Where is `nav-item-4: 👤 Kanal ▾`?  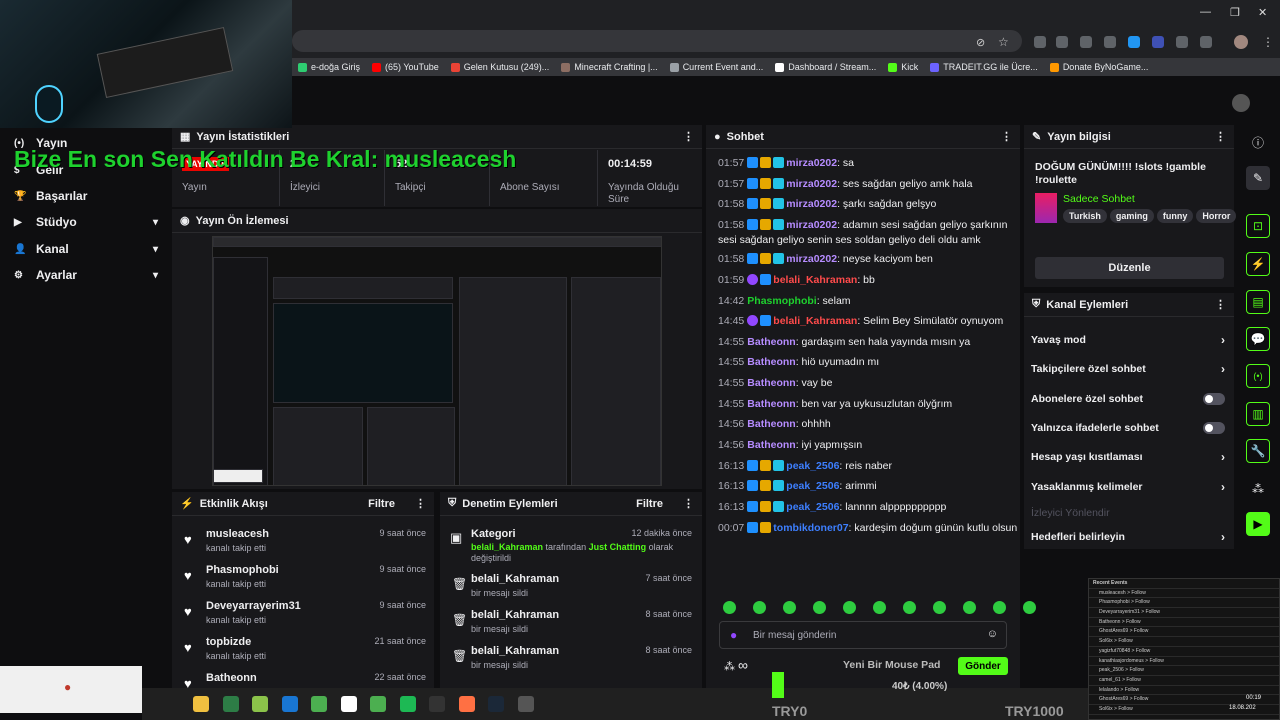
nav-item-4: 👤 Kanal ▾ is located at coordinates (85, 249).